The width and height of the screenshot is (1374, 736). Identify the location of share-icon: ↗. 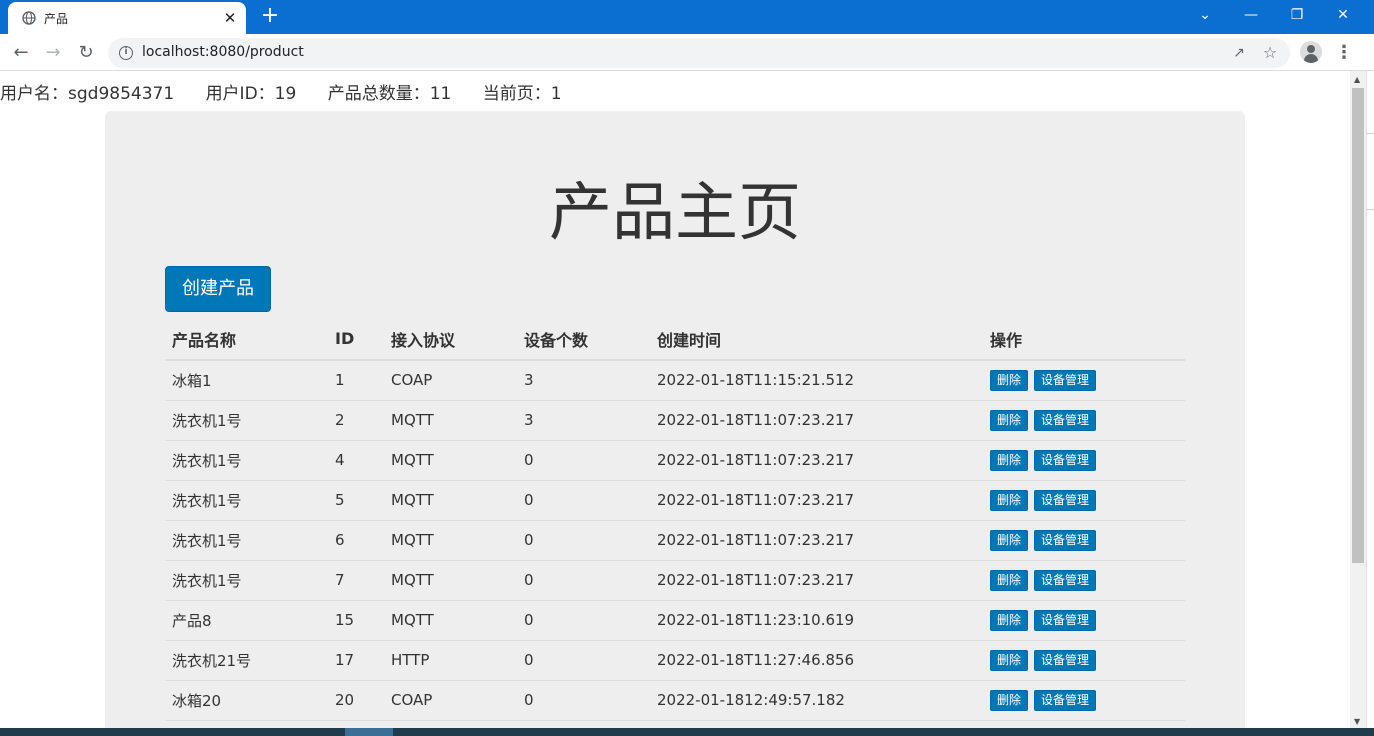
(1239, 53).